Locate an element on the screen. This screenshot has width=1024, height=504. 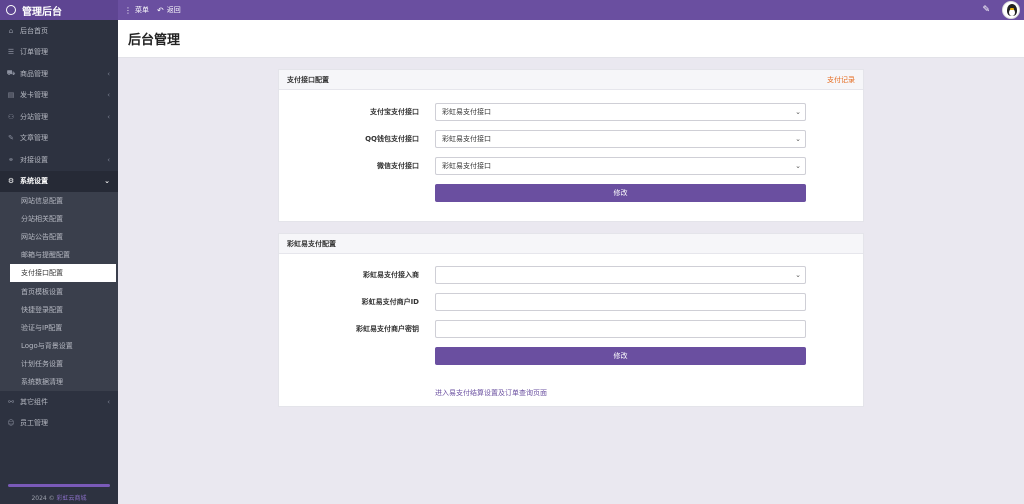
back-arrow-icon: ↶ is located at coordinates (160, 10).